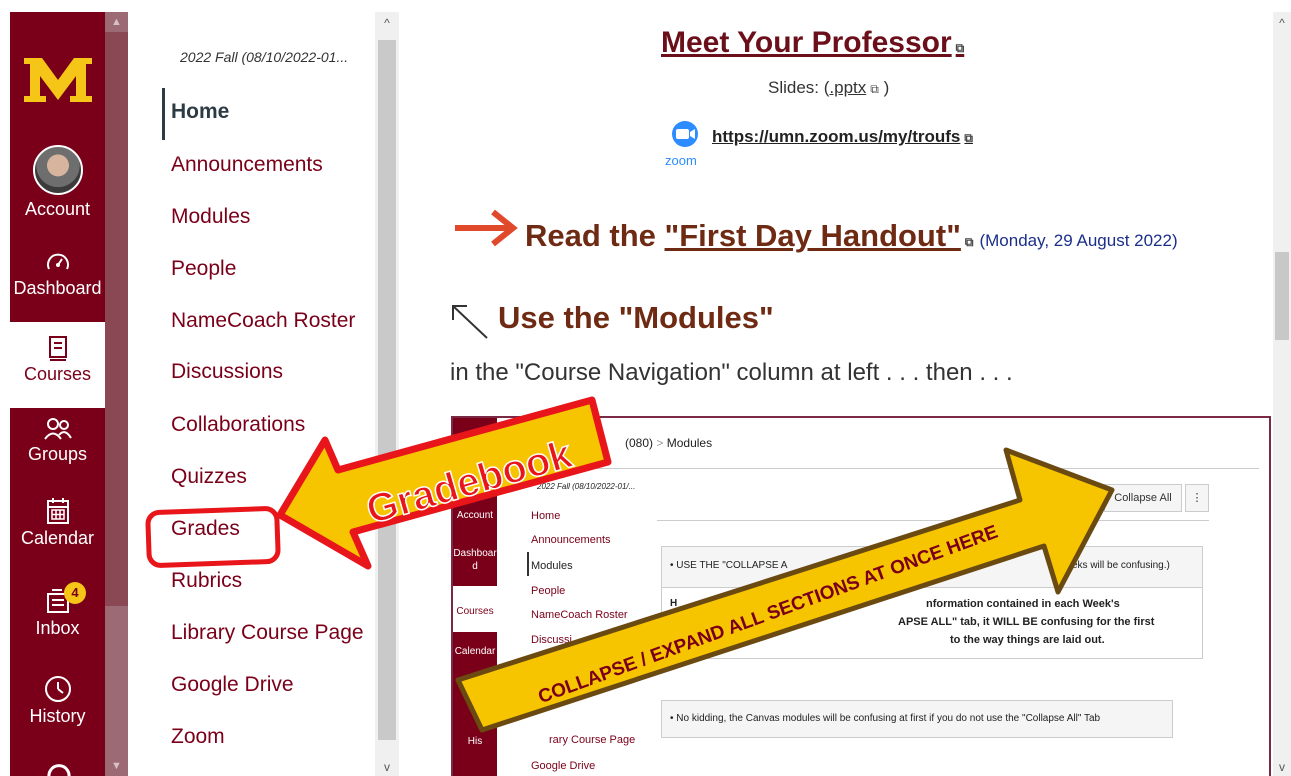  What do you see at coordinates (203, 269) in the screenshot?
I see `course-nav-people: People` at bounding box center [203, 269].